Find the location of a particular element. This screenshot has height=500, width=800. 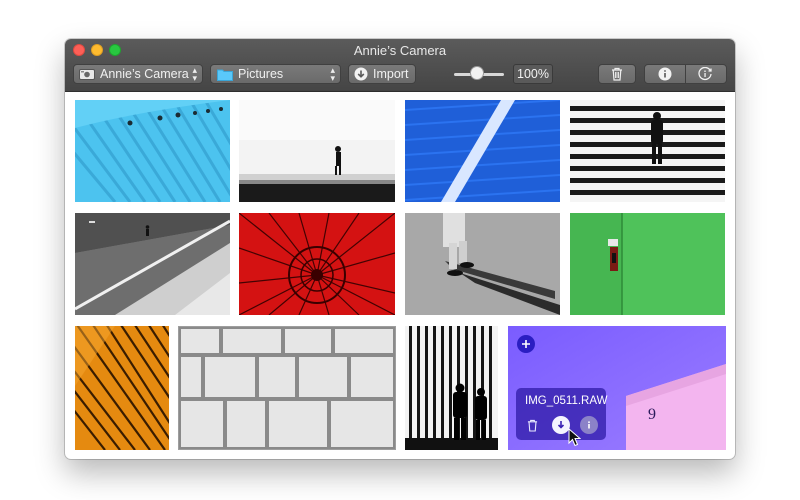

folder-popup: Pictures ▴ ▾ is located at coordinates (275, 74).